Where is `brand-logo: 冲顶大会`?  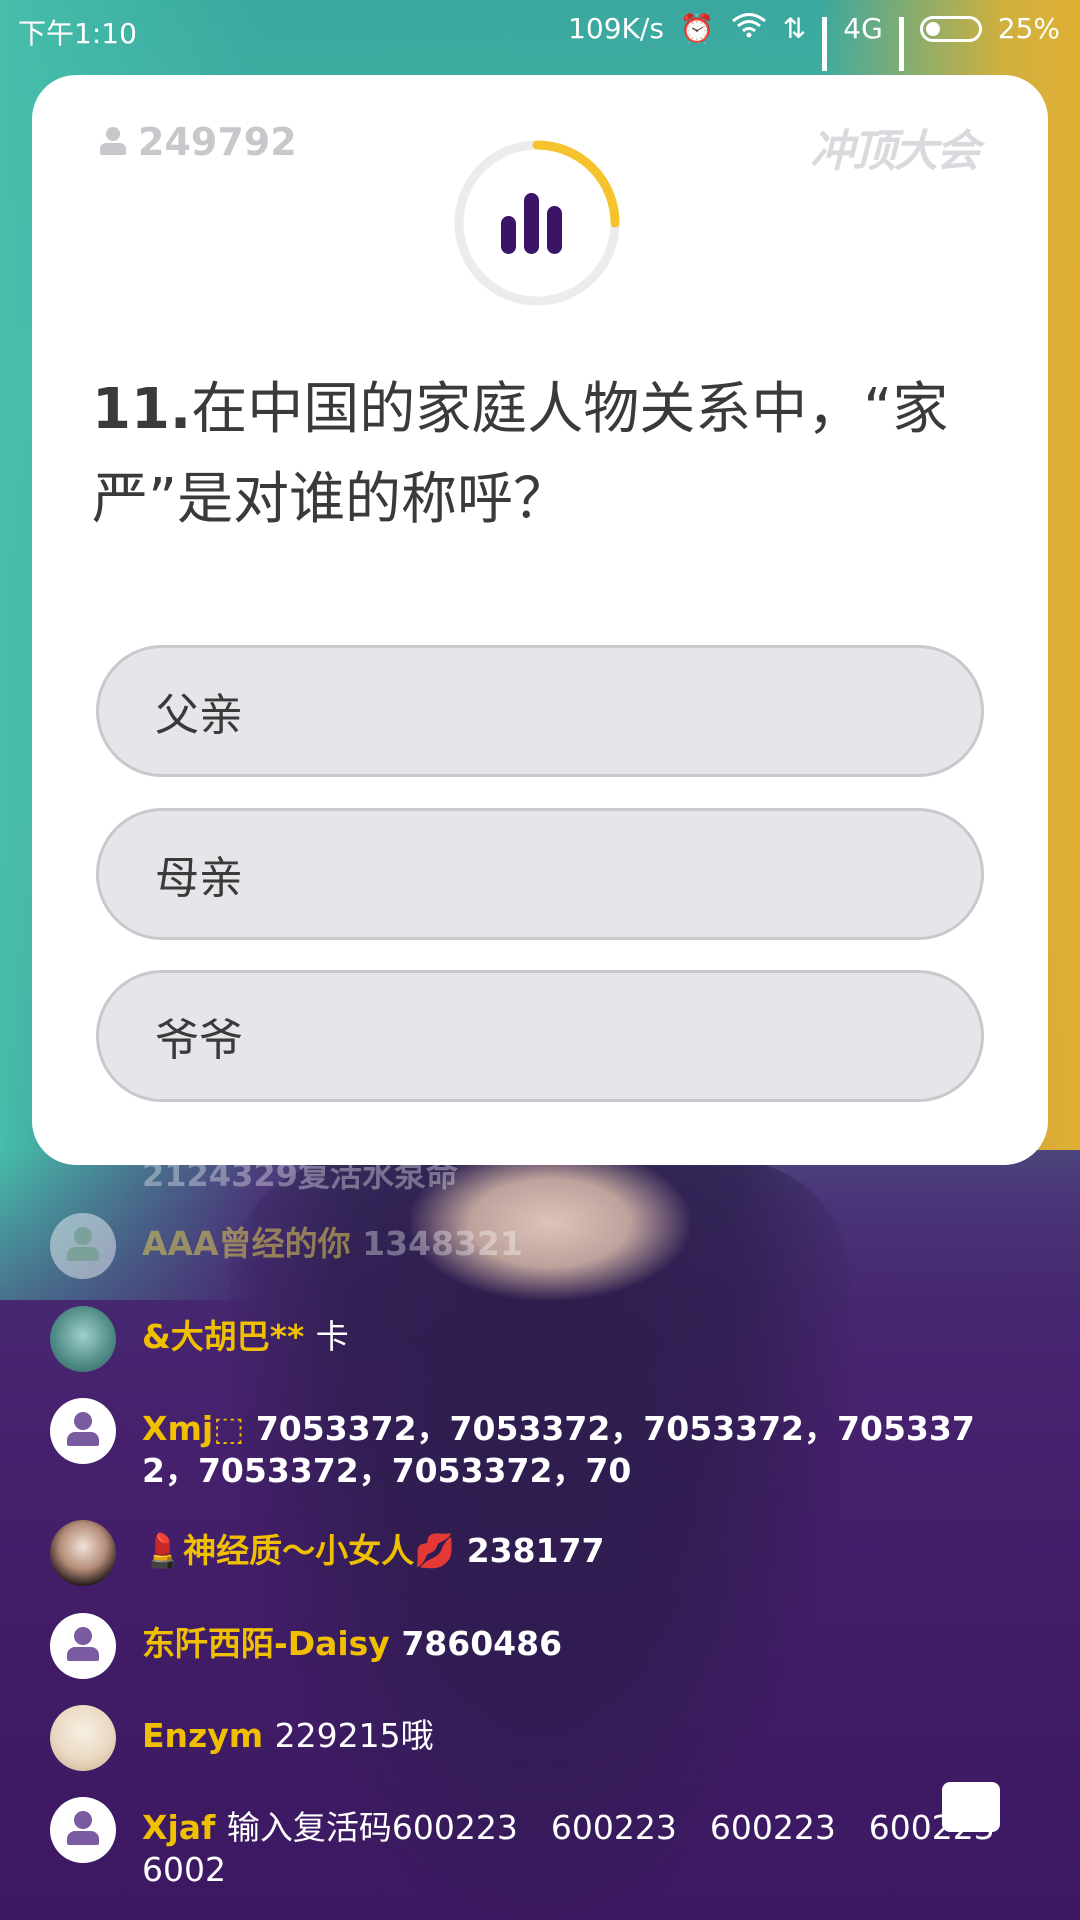
brand-logo: 冲顶大会 is located at coordinates (895, 151).